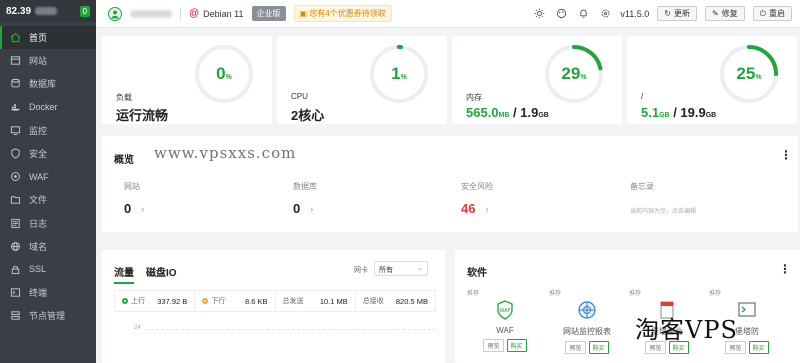  Describe the element at coordinates (48, 83) in the screenshot. I see `sidebar-item-database: 数据库` at that location.